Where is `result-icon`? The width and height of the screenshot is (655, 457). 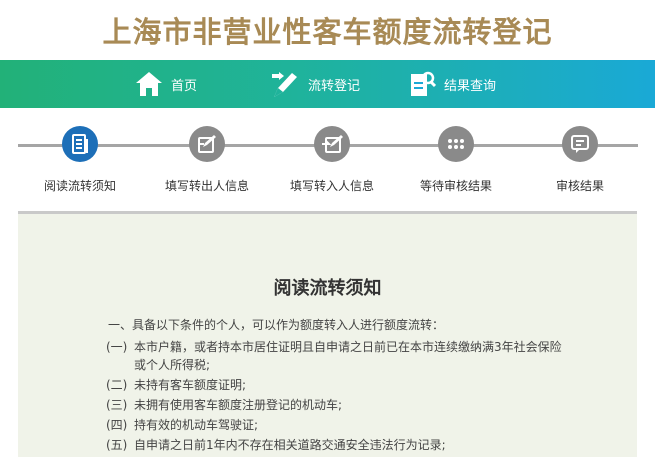
result-icon is located at coordinates (580, 144).